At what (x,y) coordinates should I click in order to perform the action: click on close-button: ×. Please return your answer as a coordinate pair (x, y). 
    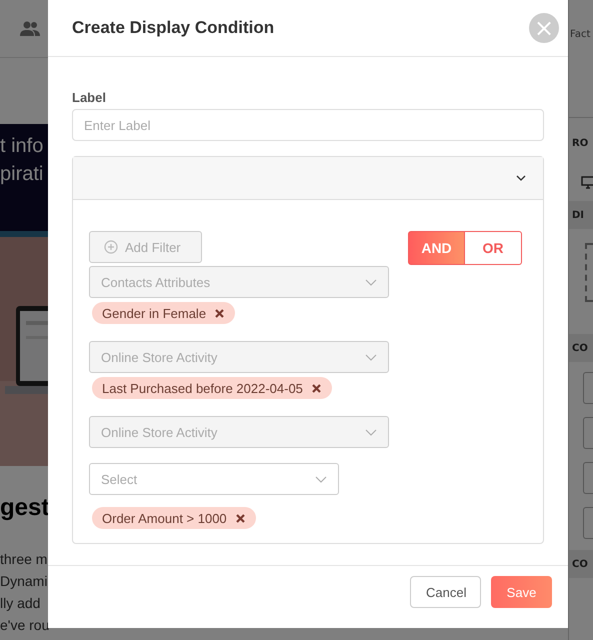
    Looking at the image, I should click on (544, 28).